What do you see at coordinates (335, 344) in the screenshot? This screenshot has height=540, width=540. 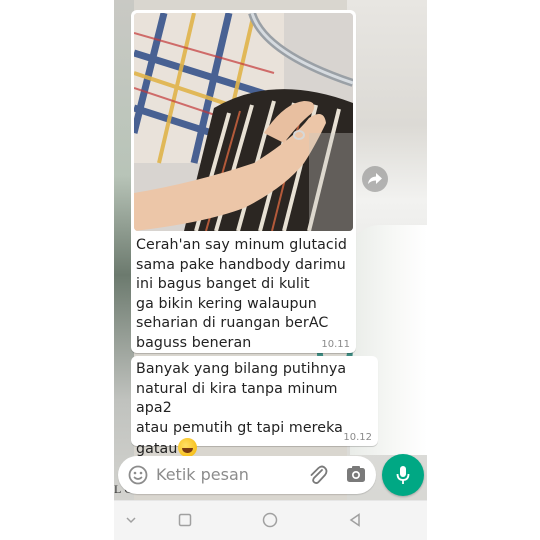 I see `message-time: 10.11` at bounding box center [335, 344].